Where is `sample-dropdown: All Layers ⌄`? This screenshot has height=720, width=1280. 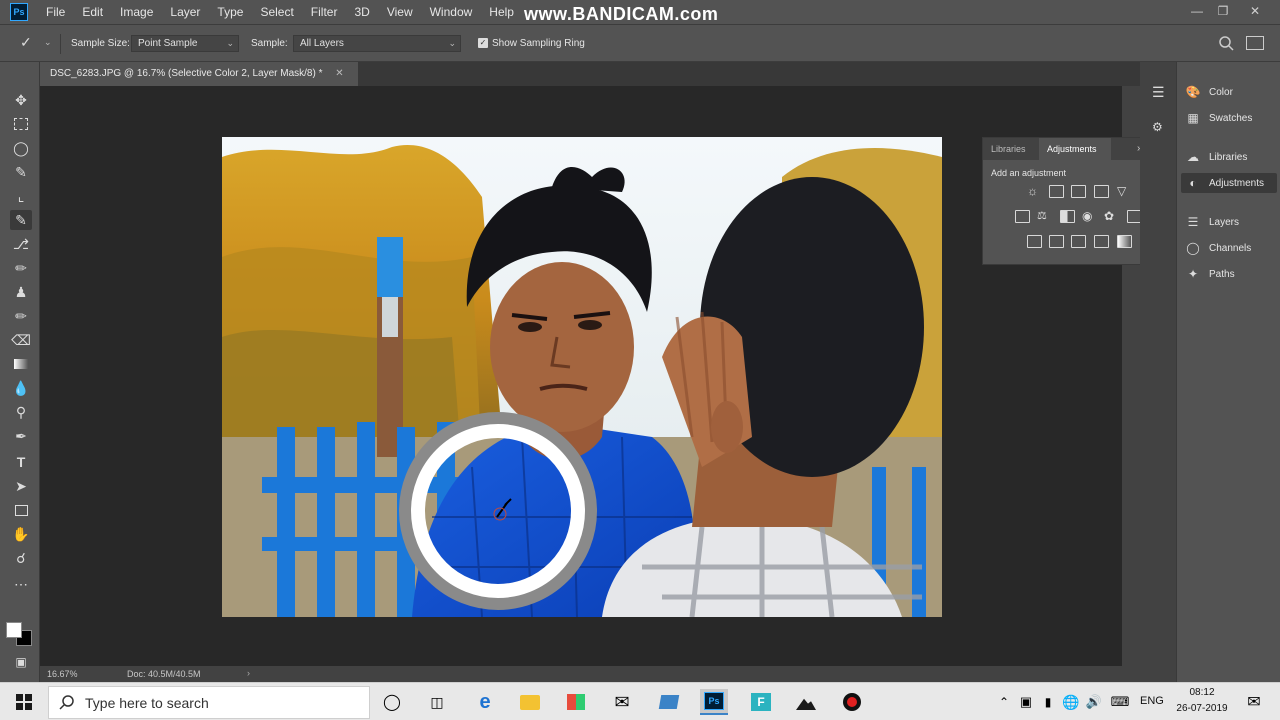
sample-dropdown: All Layers ⌄ is located at coordinates (377, 43).